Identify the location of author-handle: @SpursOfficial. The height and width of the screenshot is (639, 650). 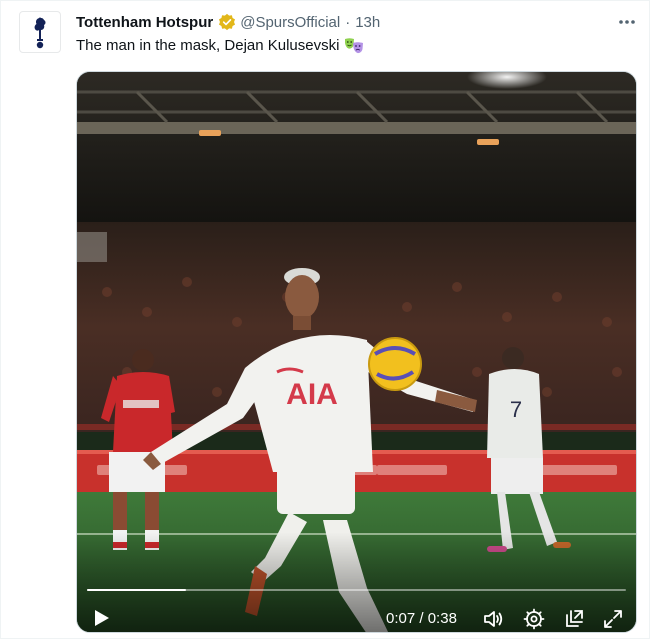
(290, 22).